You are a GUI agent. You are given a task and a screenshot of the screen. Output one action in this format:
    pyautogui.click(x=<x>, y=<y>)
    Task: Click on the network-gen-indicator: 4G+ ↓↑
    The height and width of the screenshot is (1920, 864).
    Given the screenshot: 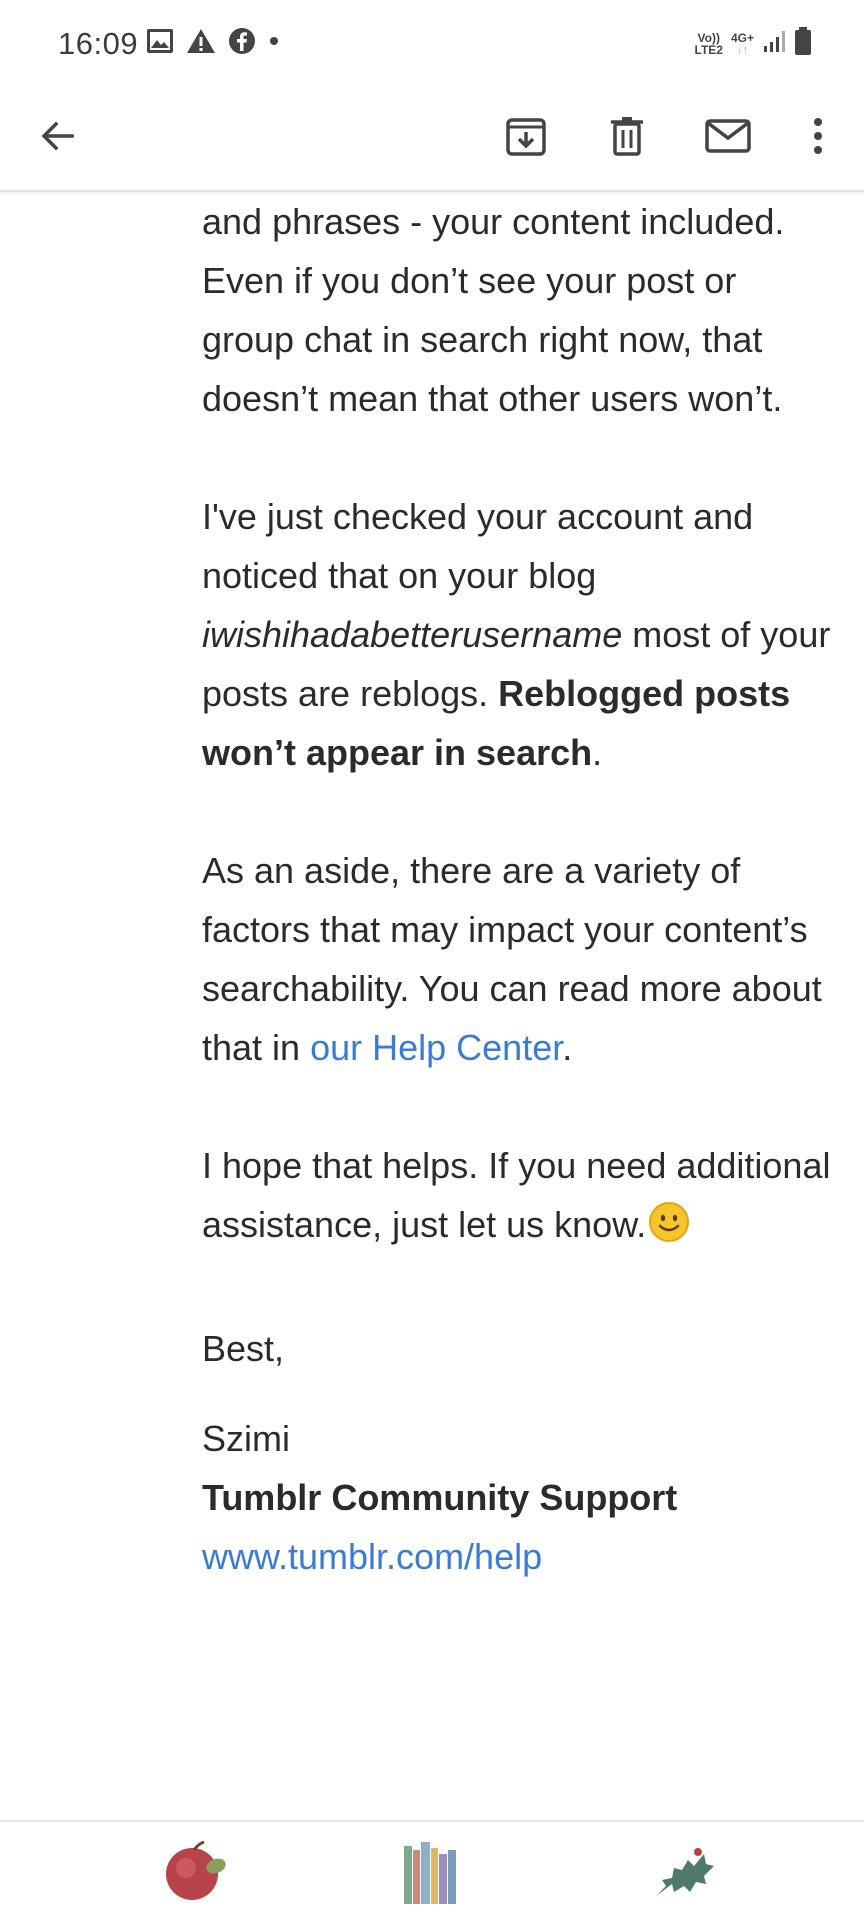 What is the action you would take?
    pyautogui.click(x=742, y=44)
    